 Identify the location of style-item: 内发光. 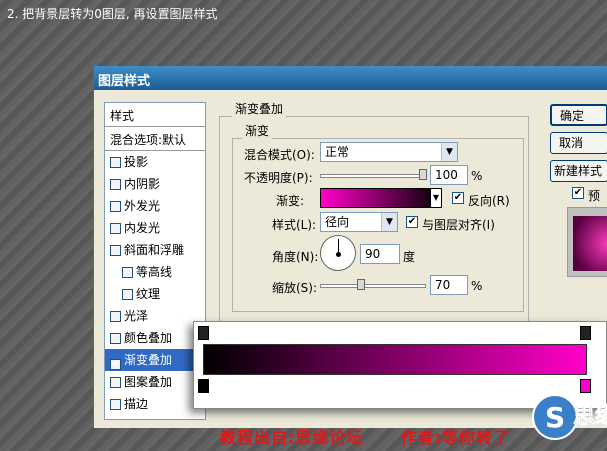
(155, 228).